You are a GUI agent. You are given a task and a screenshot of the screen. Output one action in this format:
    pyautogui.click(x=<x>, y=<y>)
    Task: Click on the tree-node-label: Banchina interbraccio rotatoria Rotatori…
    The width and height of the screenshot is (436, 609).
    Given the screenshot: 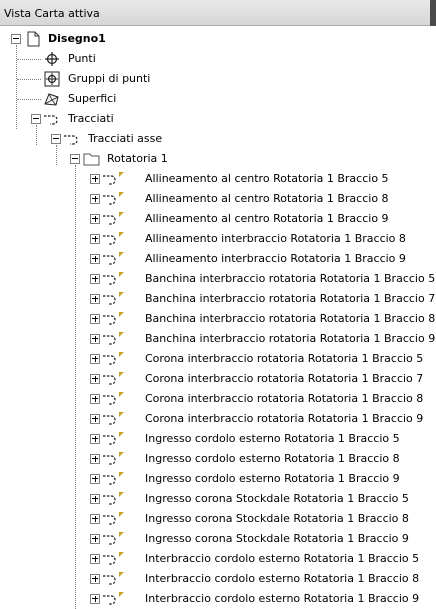 What is the action you would take?
    pyautogui.click(x=290, y=338)
    